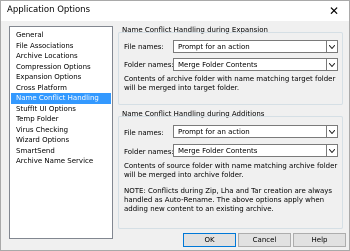  Describe the element at coordinates (61, 119) in the screenshot. I see `nav-item-temp-folder: Temp Folder` at that location.